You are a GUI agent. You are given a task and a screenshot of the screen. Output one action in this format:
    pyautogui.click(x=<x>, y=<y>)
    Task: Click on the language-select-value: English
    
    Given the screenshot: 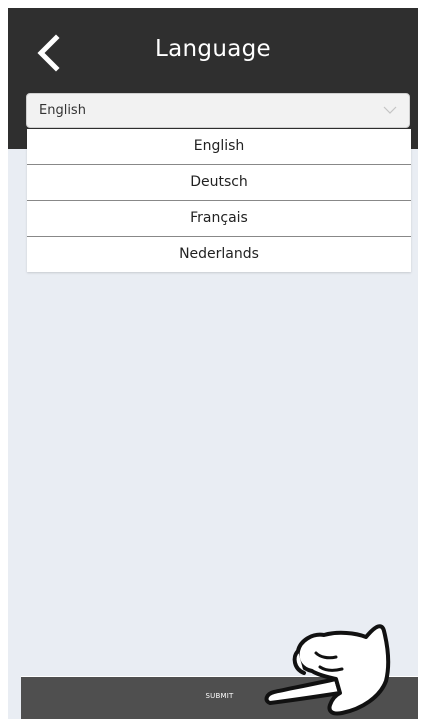 What is the action you would take?
    pyautogui.click(x=62, y=110)
    